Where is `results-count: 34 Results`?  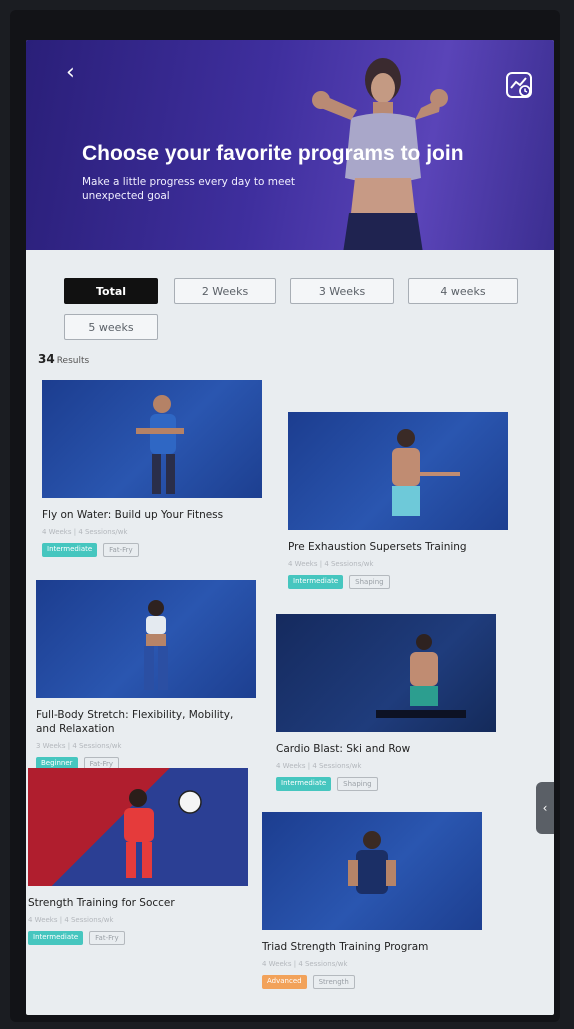
results-count: 34 Results is located at coordinates (63, 359).